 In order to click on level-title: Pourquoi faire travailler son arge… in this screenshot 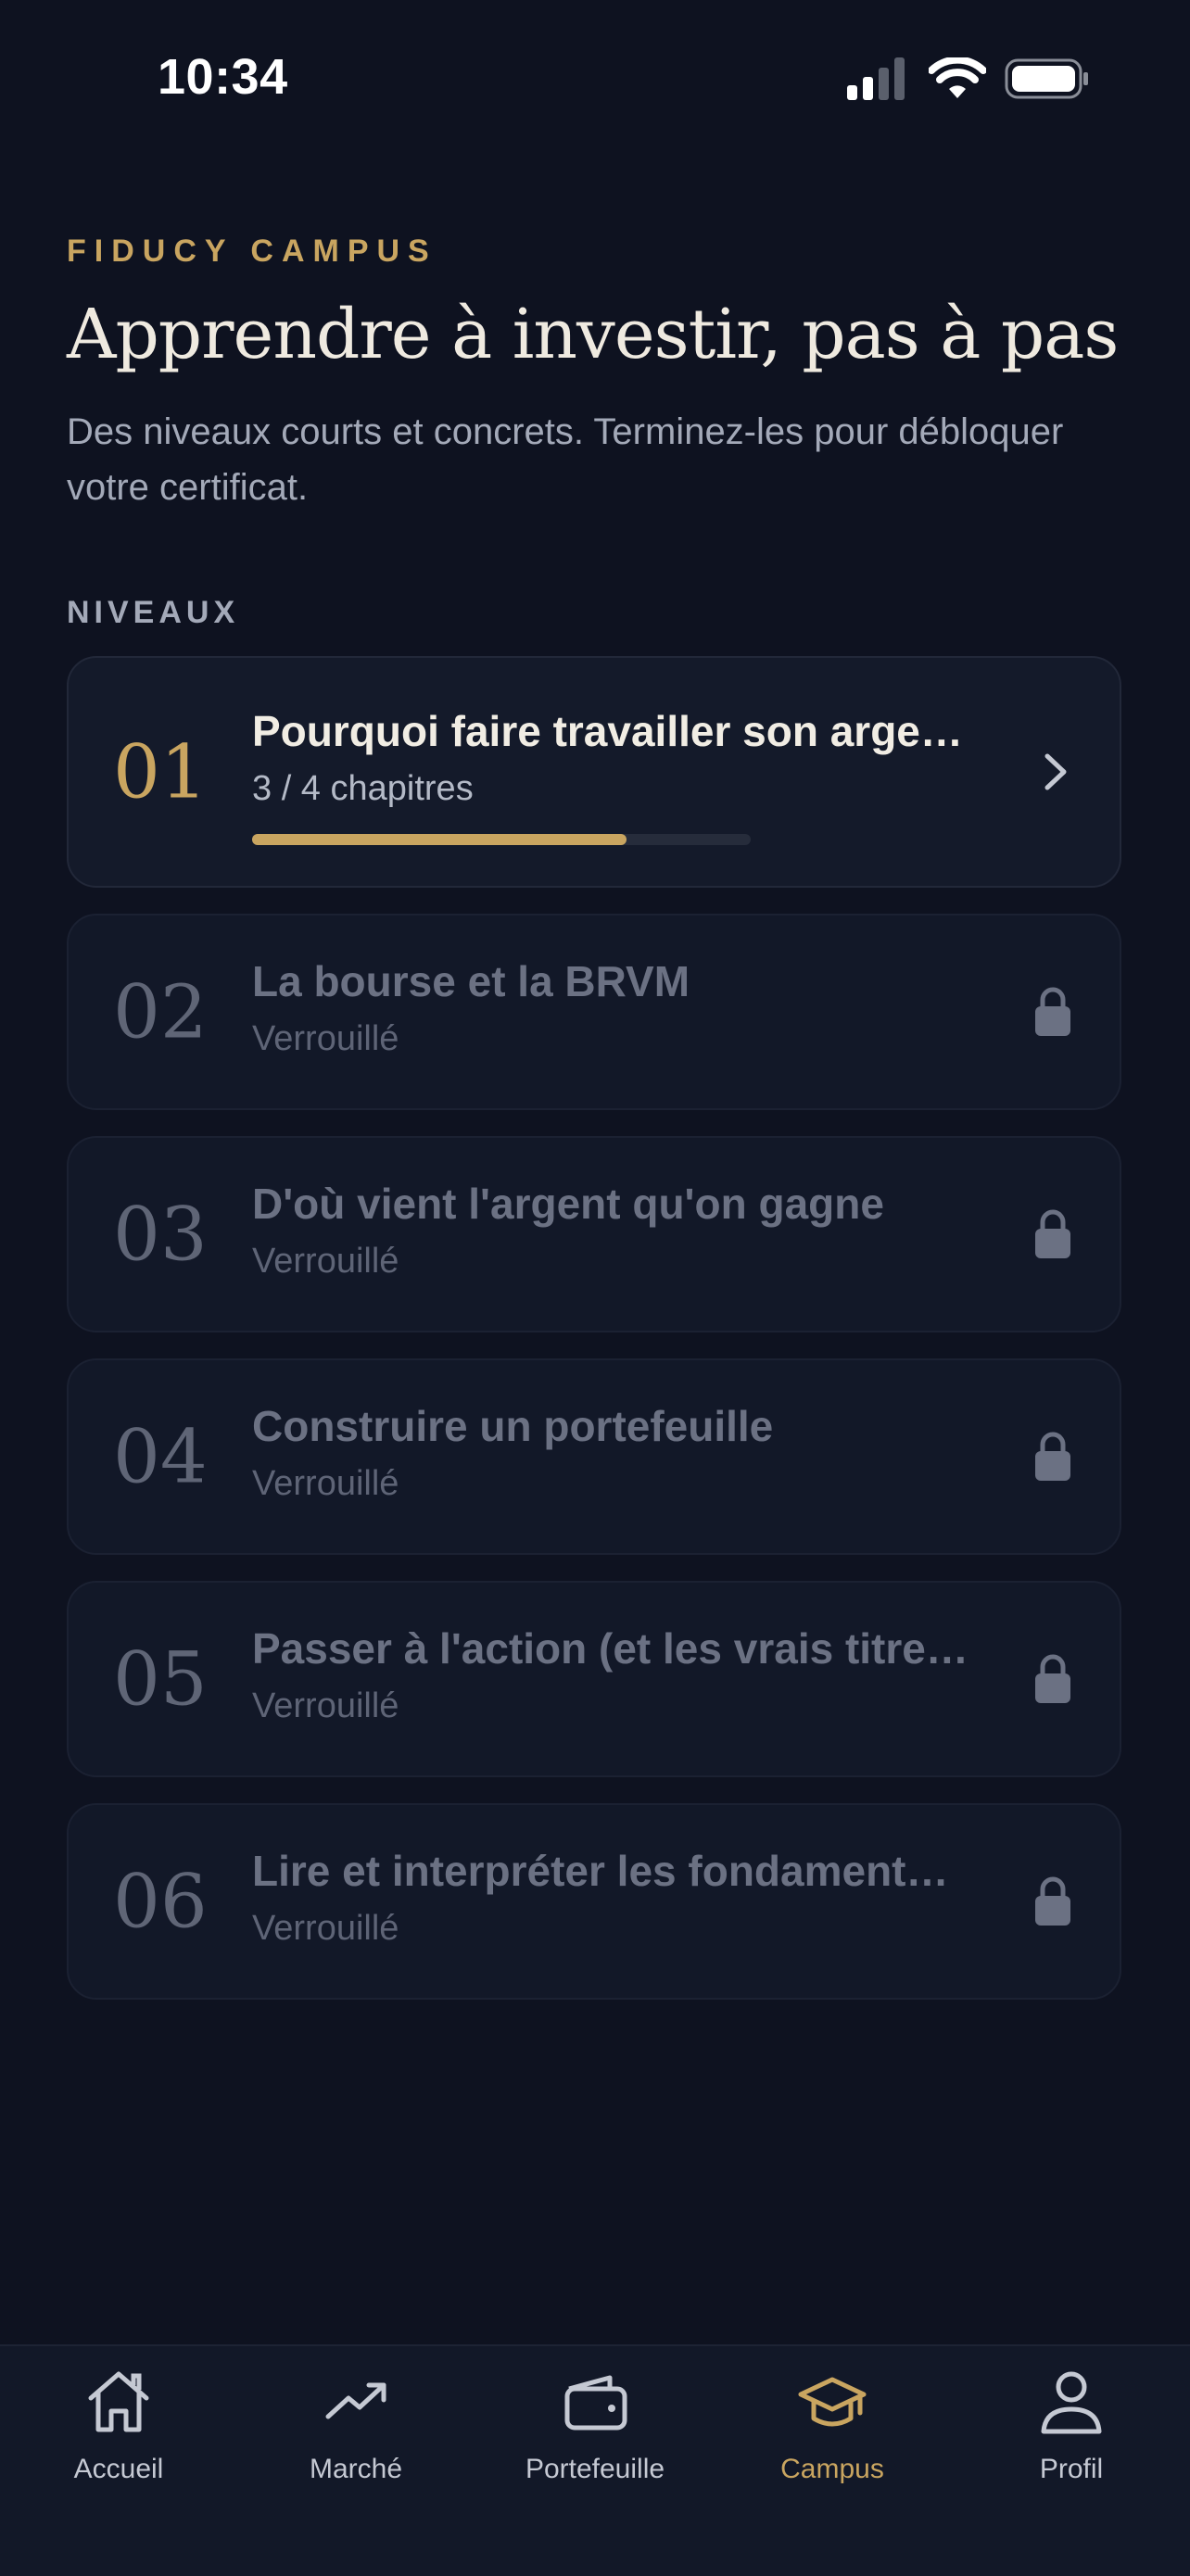, I will do `click(607, 731)`.